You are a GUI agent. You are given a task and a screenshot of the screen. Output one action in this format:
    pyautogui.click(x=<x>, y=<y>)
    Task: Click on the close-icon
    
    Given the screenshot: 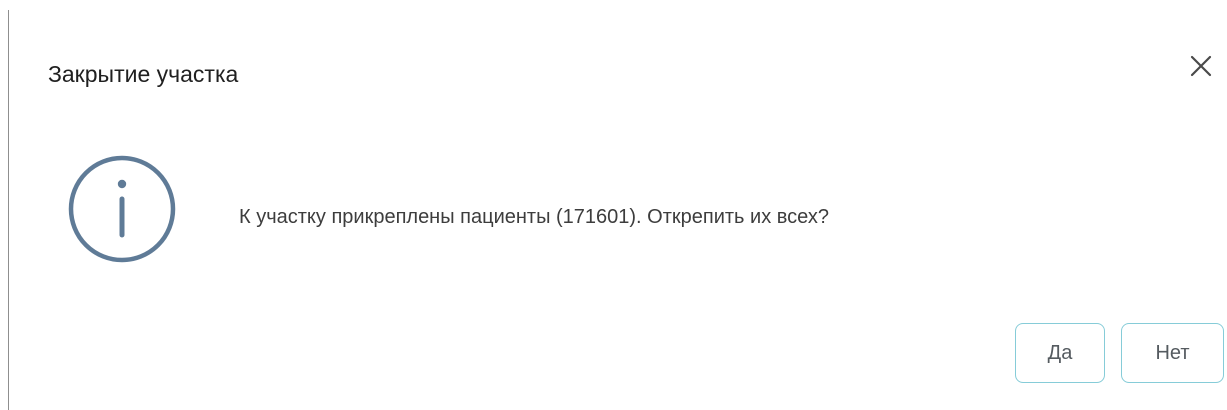 What is the action you would take?
    pyautogui.click(x=1201, y=66)
    